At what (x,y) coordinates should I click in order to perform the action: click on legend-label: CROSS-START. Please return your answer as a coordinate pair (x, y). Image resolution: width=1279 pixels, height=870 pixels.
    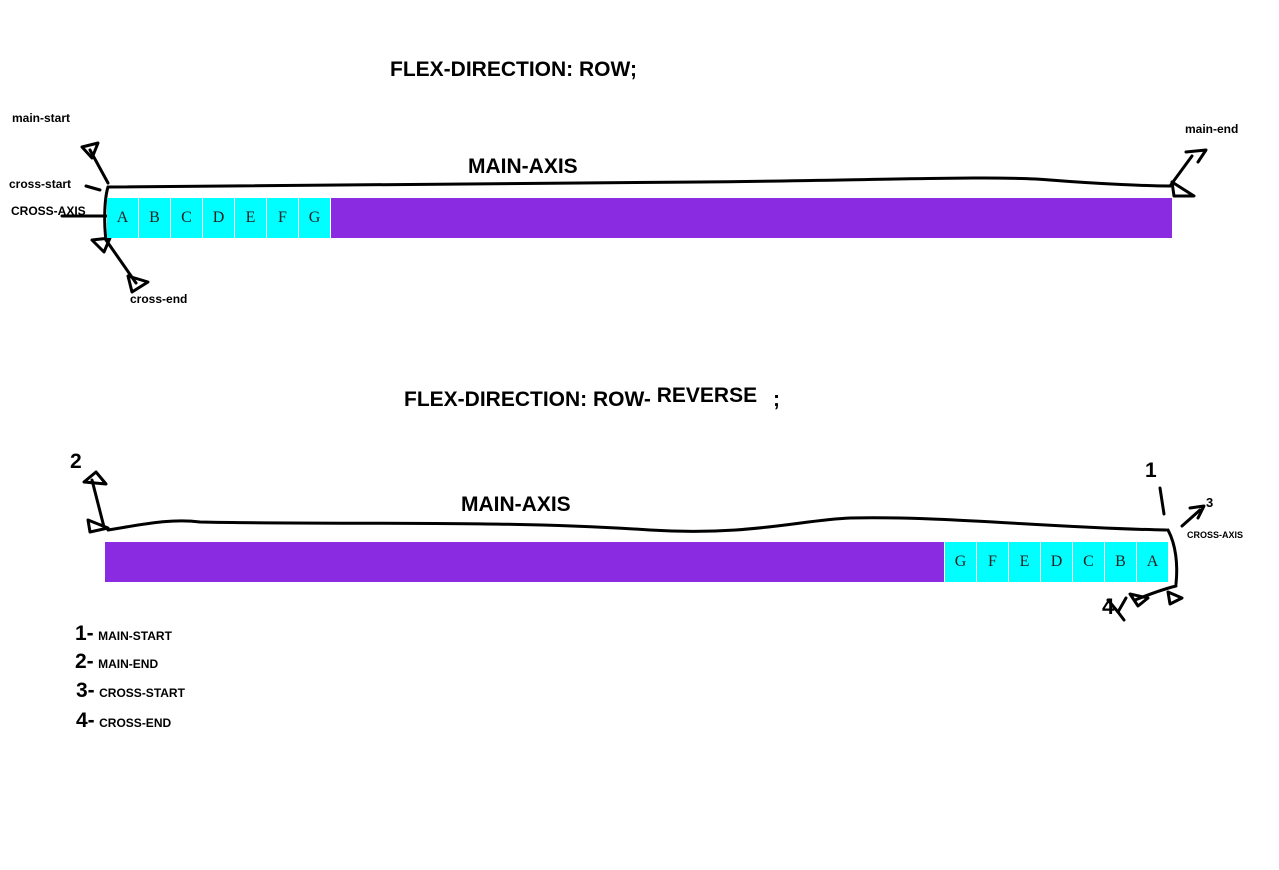
    Looking at the image, I should click on (142, 693).